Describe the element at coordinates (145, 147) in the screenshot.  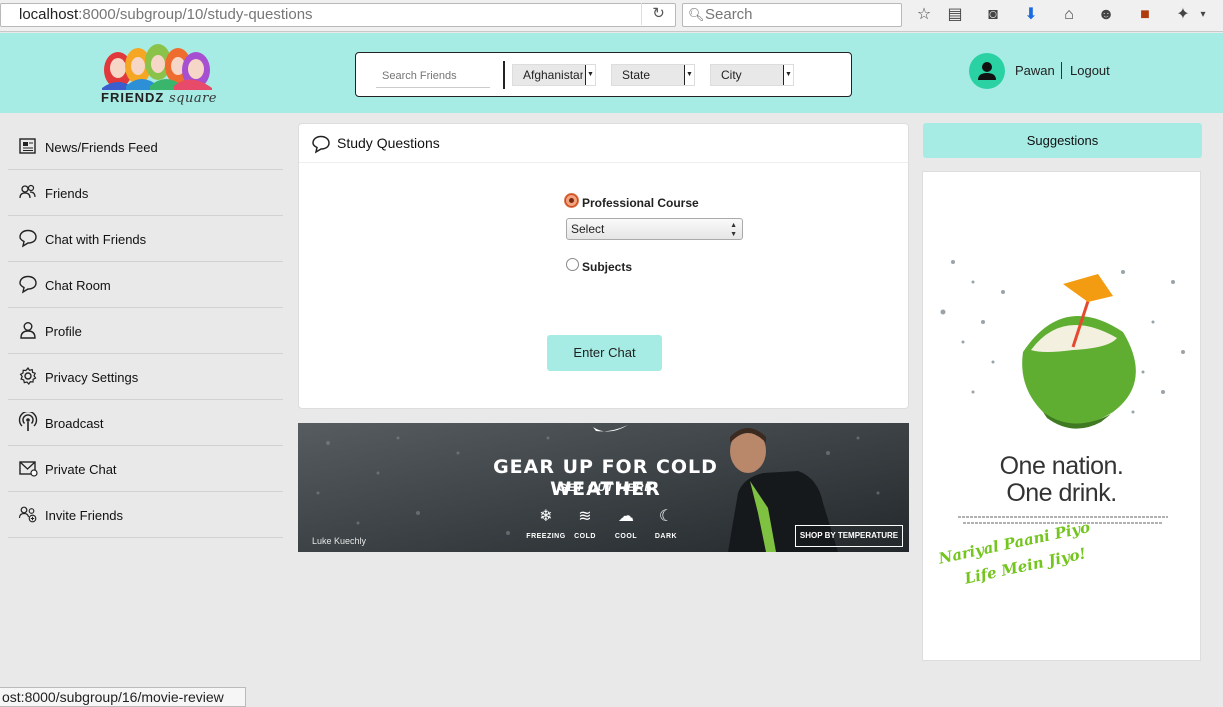
I see `sidebar-item-news-feed: News/Friends Feed` at that location.